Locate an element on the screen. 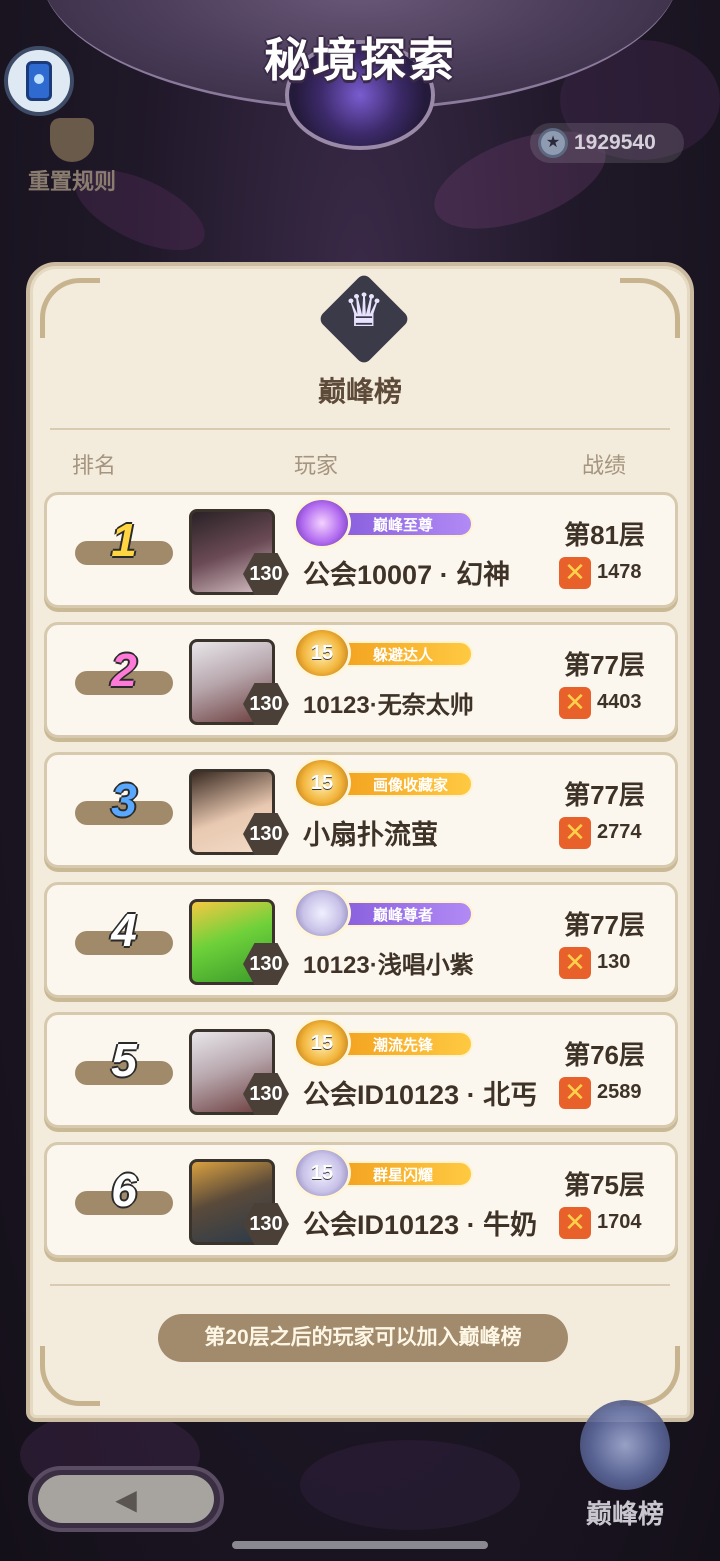 The width and height of the screenshot is (720, 1561). floor-record: 第76层 is located at coordinates (604, 1055).